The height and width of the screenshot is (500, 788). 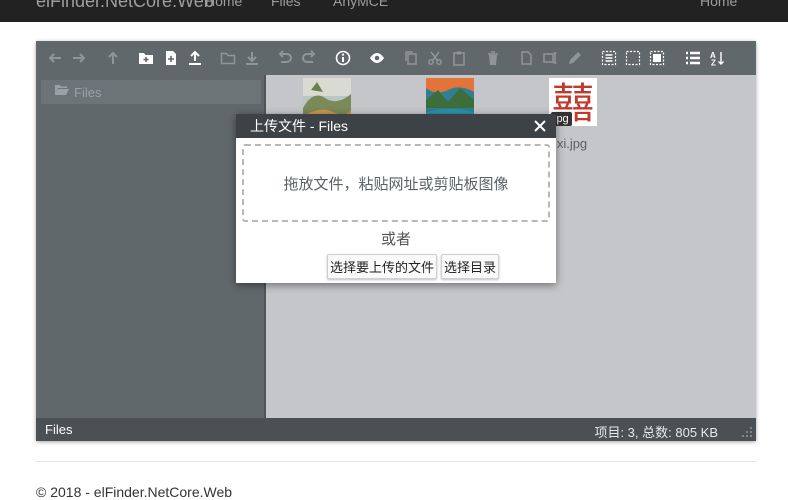 What do you see at coordinates (62, 92) in the screenshot?
I see `folder-open-icon` at bounding box center [62, 92].